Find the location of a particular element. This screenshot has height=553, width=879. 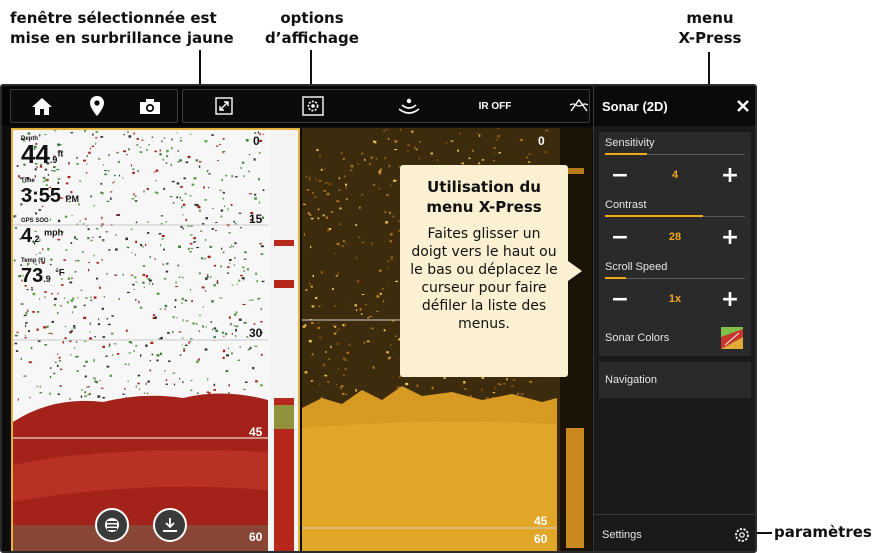

contrast-value: 28 is located at coordinates (675, 237).